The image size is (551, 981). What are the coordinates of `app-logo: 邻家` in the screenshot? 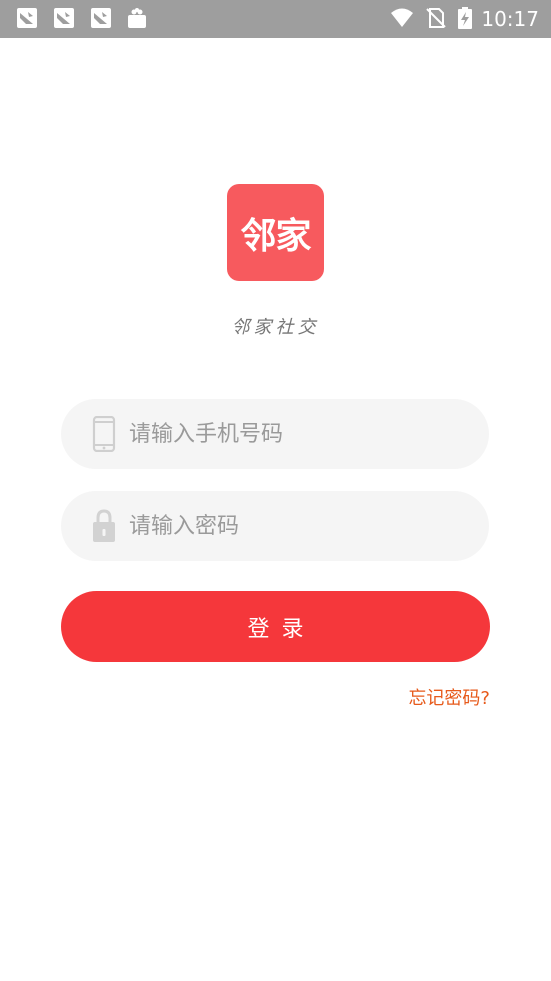 It's located at (275, 232).